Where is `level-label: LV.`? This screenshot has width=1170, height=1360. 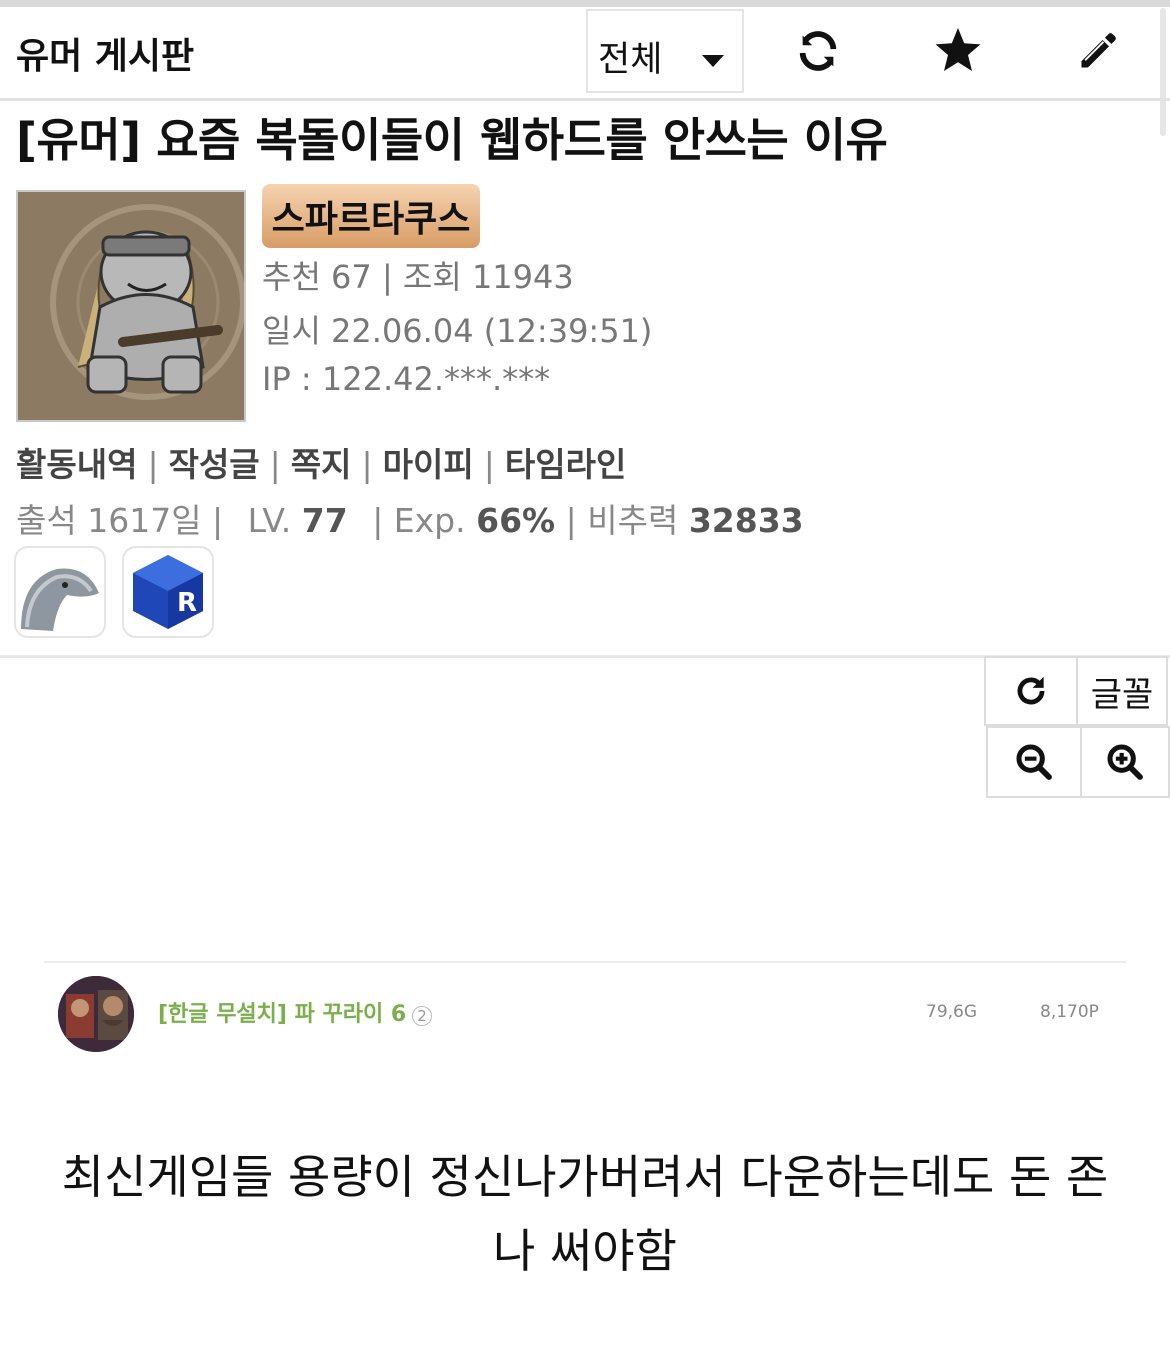 level-label: LV. is located at coordinates (269, 520).